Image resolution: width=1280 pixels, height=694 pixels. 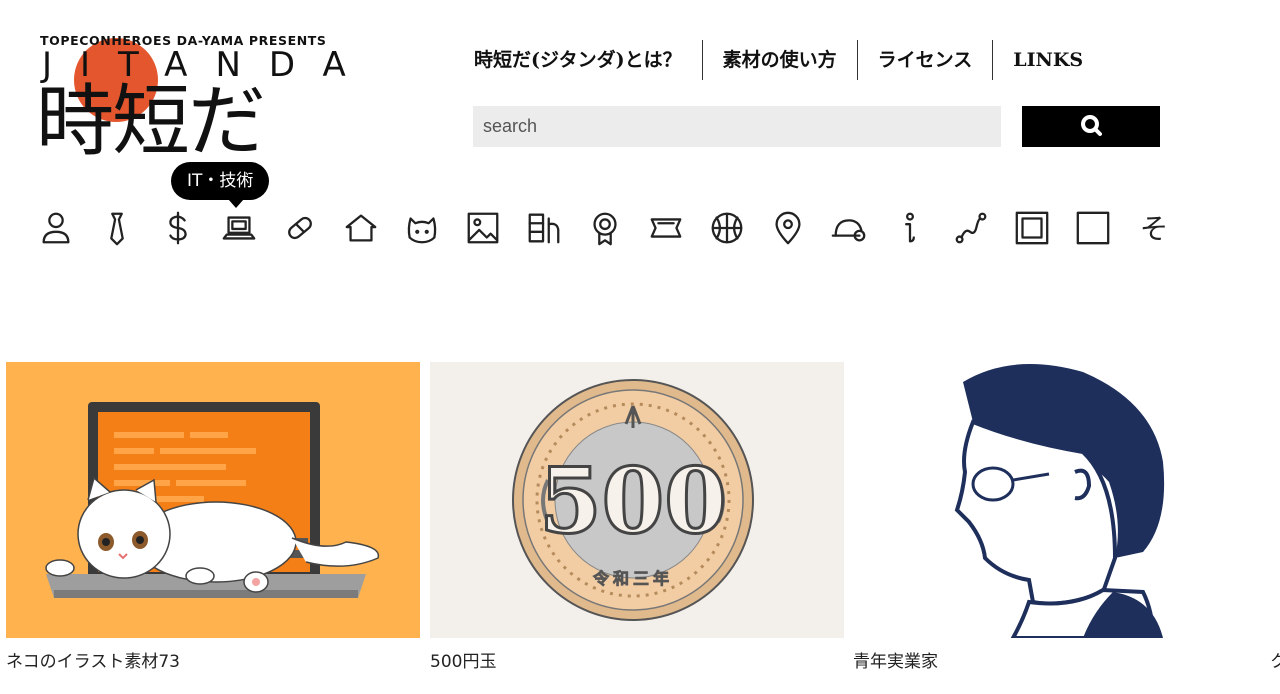 I want to click on category-home, so click(x=361, y=228).